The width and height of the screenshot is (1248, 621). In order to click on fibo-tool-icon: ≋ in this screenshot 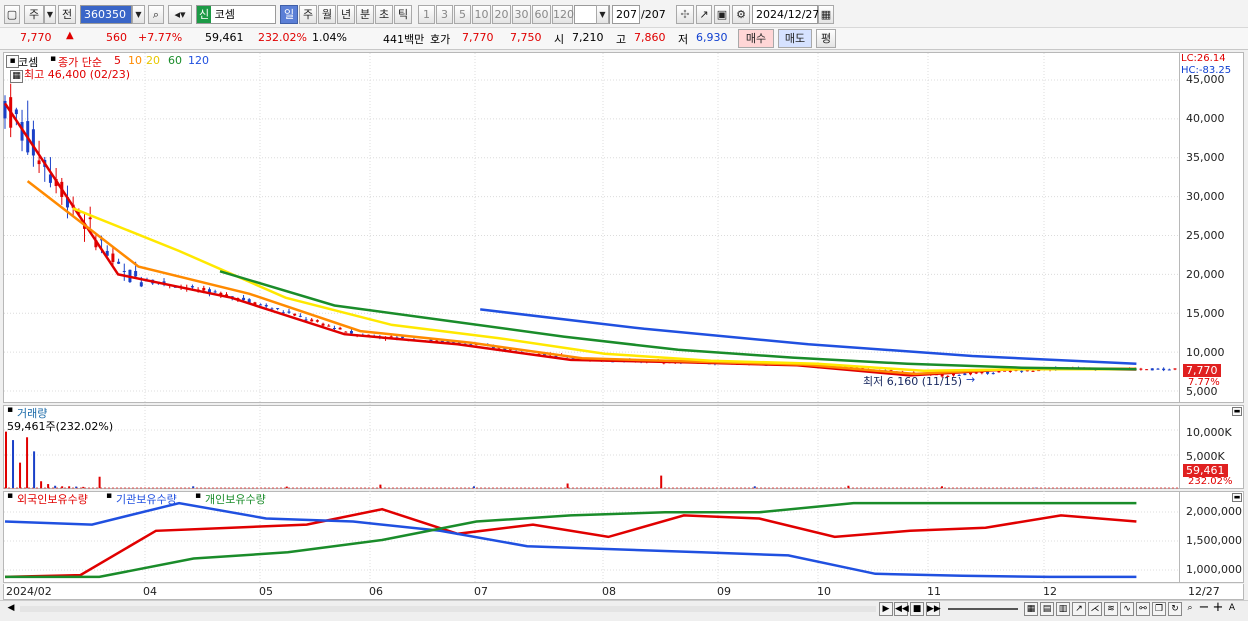, I will do `click(1111, 609)`.